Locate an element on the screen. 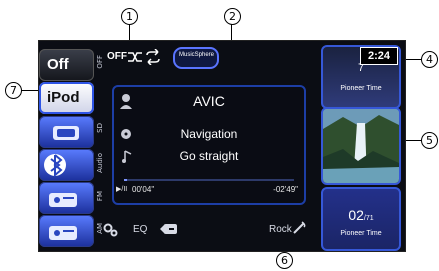  artist-name: AVIC is located at coordinates (209, 101).